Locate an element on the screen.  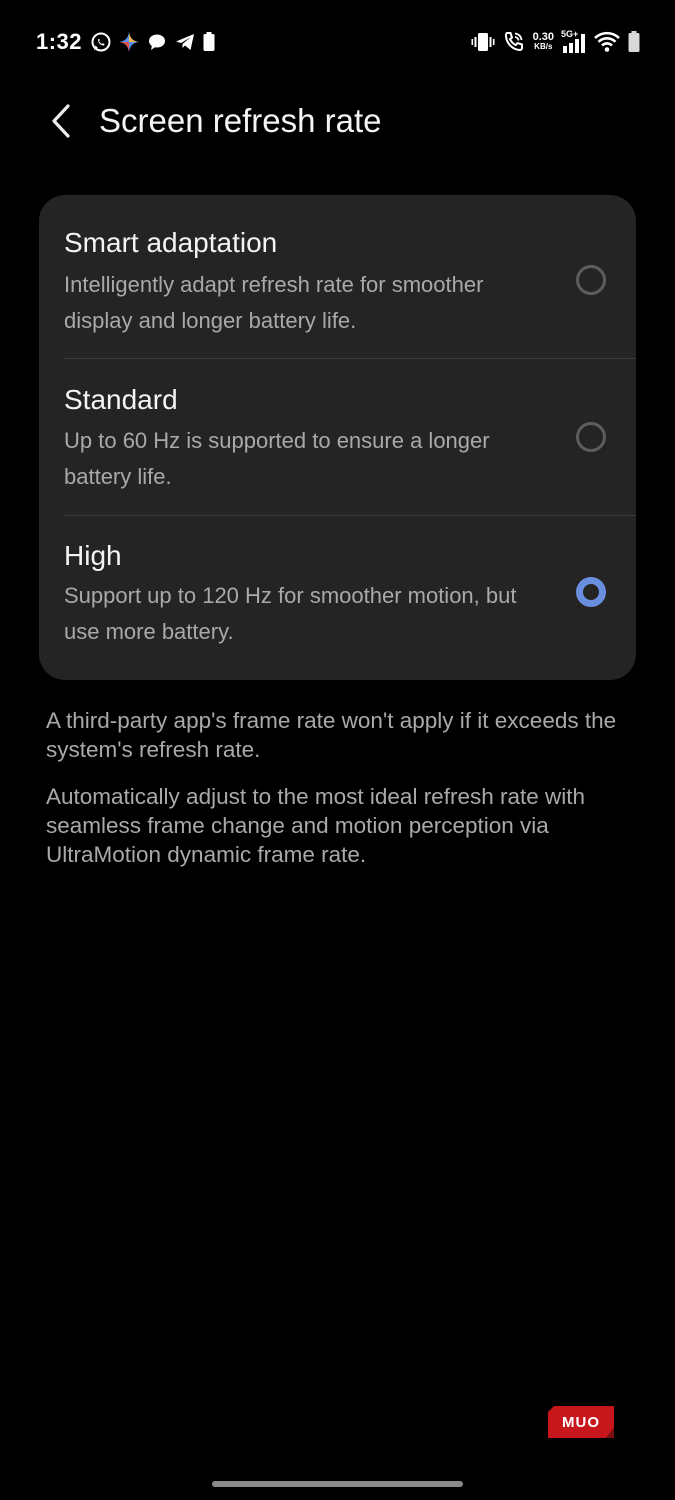
radio-smart-adaptation is located at coordinates (591, 280).